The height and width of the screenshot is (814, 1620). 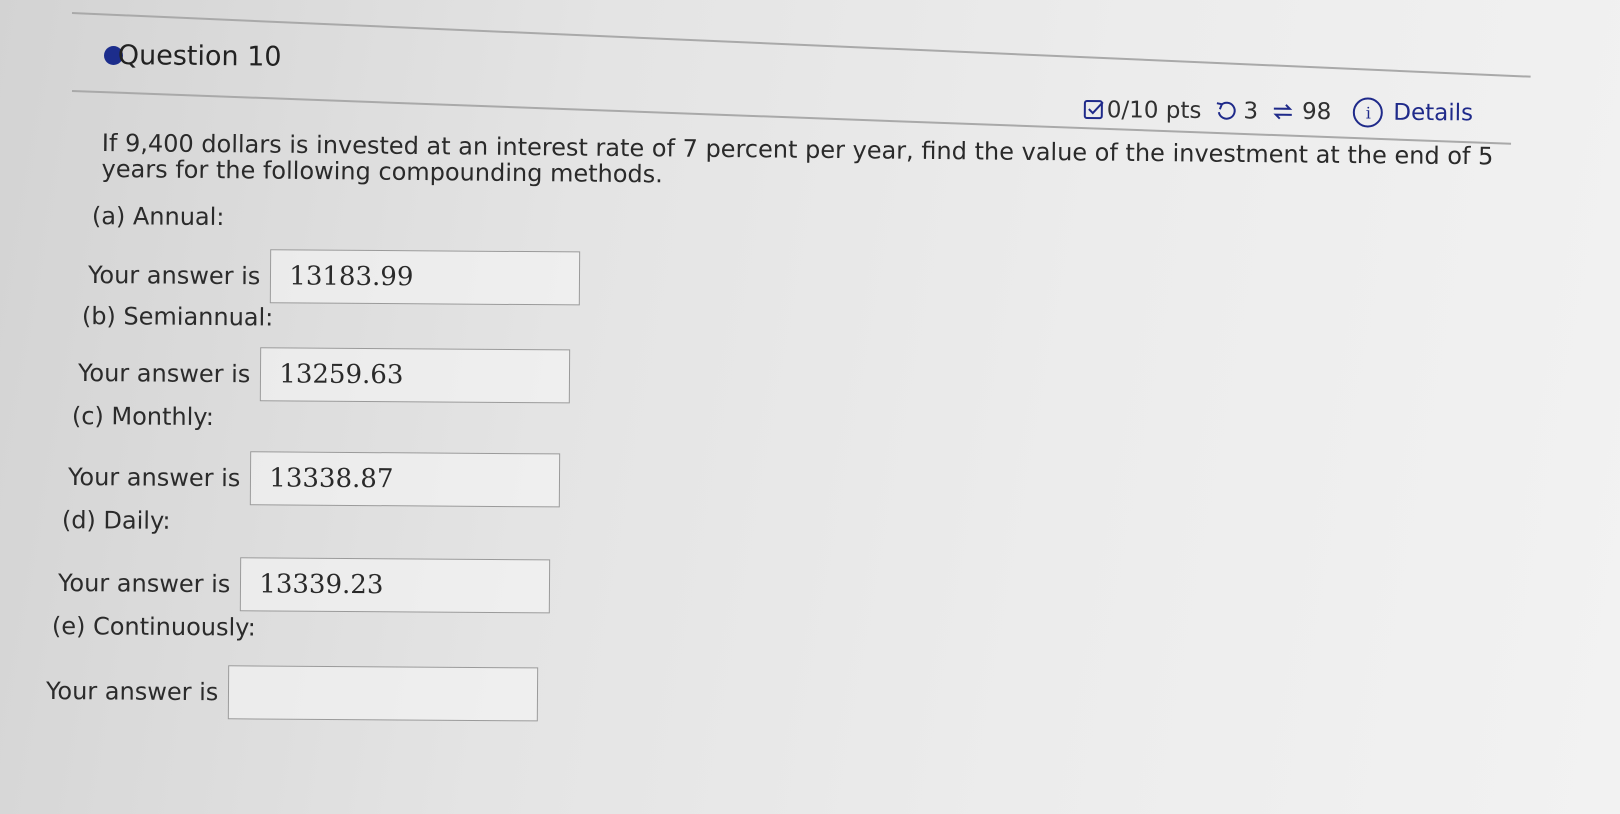 I want to click on top-divider, so click(x=801, y=45).